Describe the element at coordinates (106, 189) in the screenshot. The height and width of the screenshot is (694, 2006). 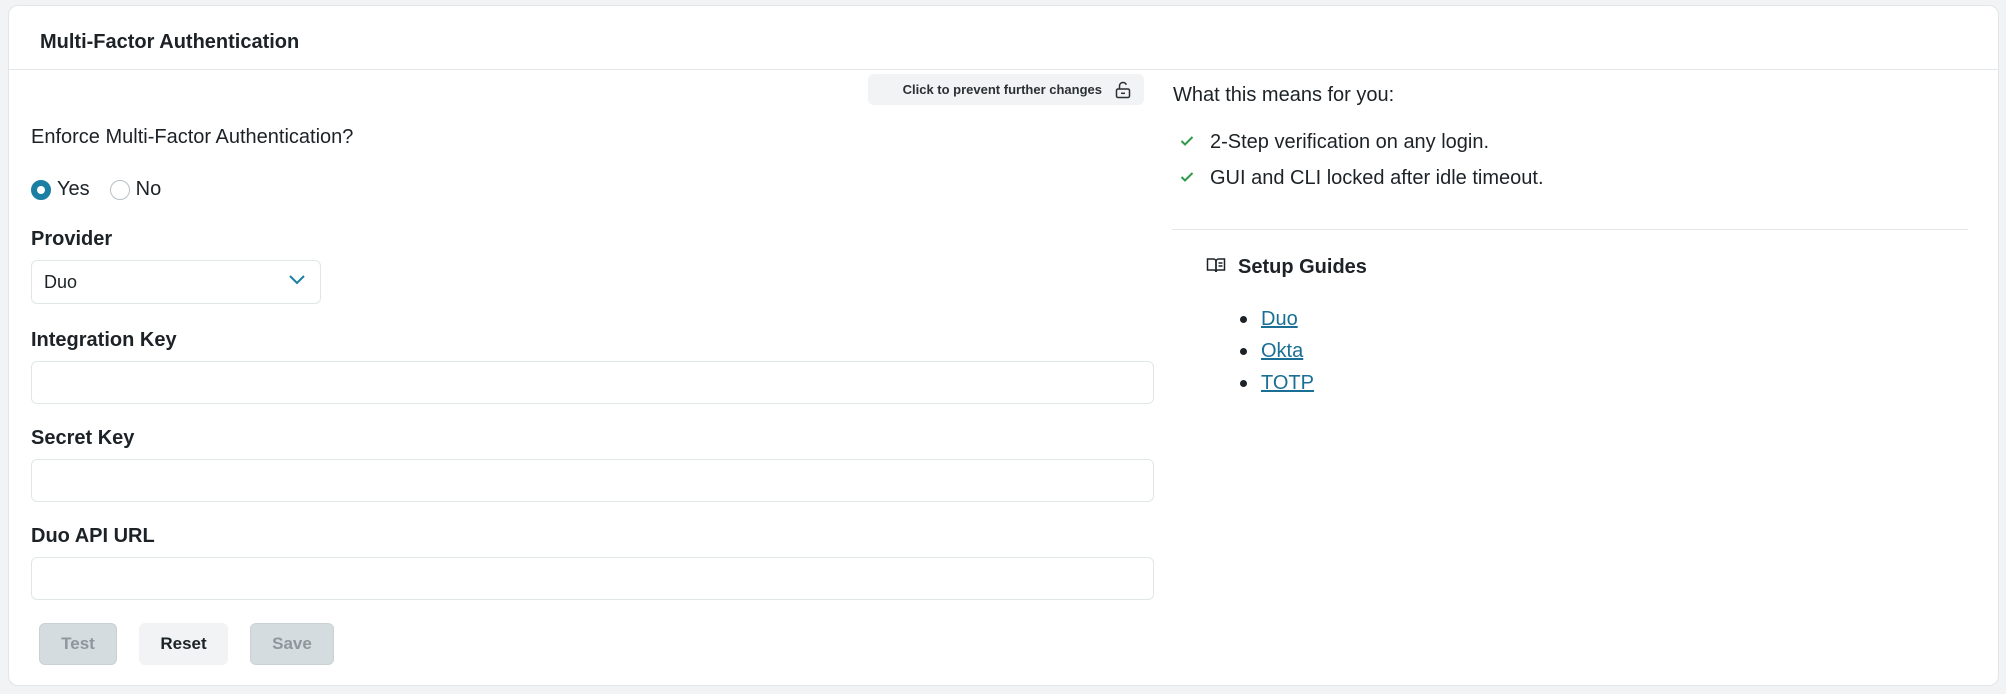
I see `enforce-radio-group: Yes No` at that location.